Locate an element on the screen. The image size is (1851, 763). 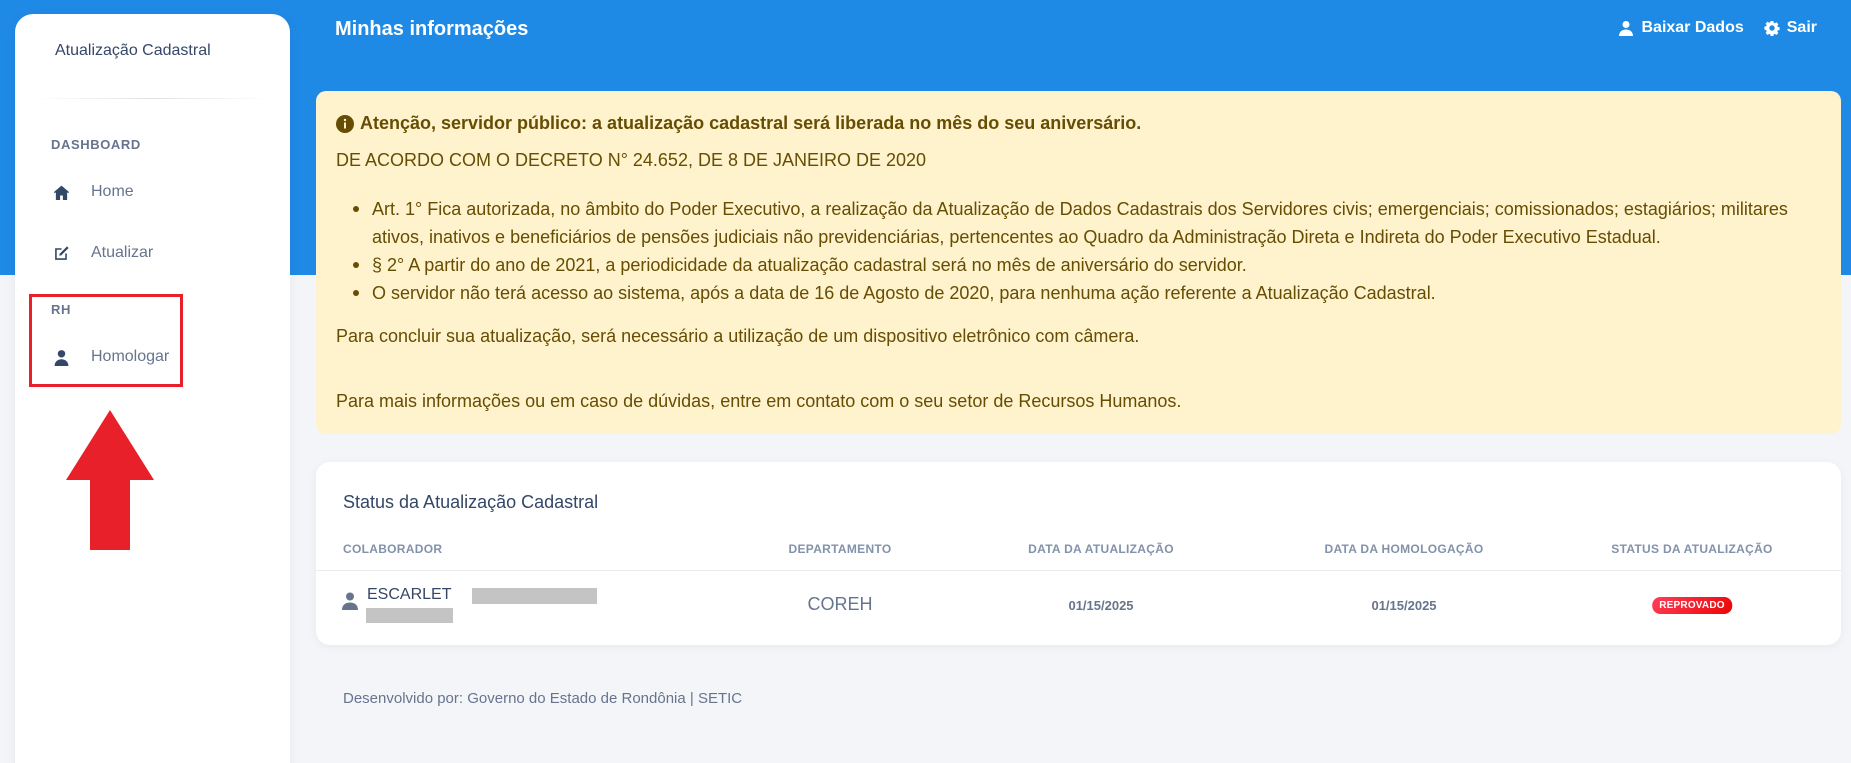
colaborador-name: ESCARLET is located at coordinates (409, 594).